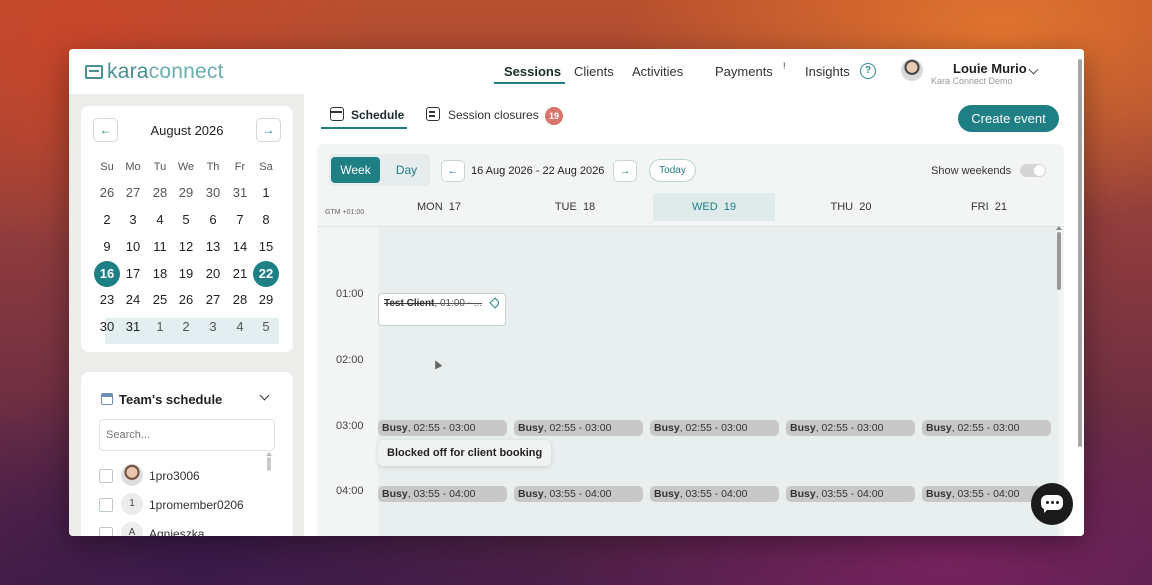 This screenshot has width=1152, height=585. Describe the element at coordinates (350, 426) in the screenshot. I see `time-label: 03:00` at that location.